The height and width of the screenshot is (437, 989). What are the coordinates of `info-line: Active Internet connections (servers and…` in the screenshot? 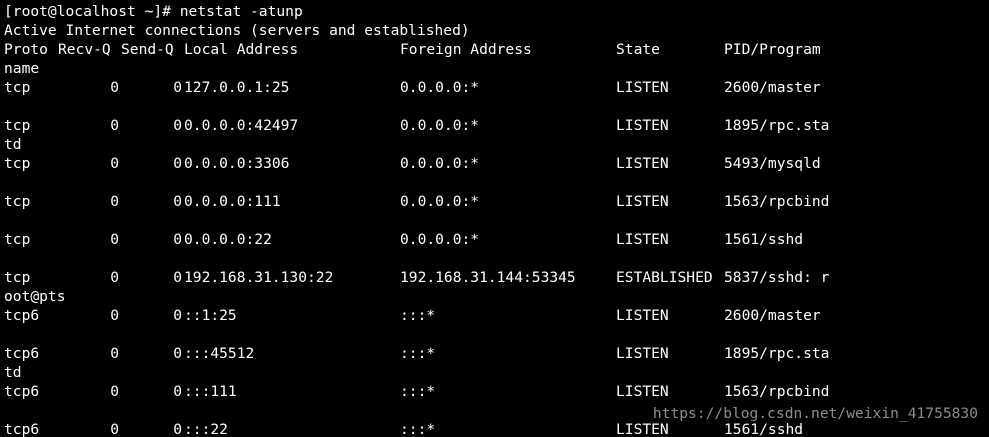 It's located at (237, 30).